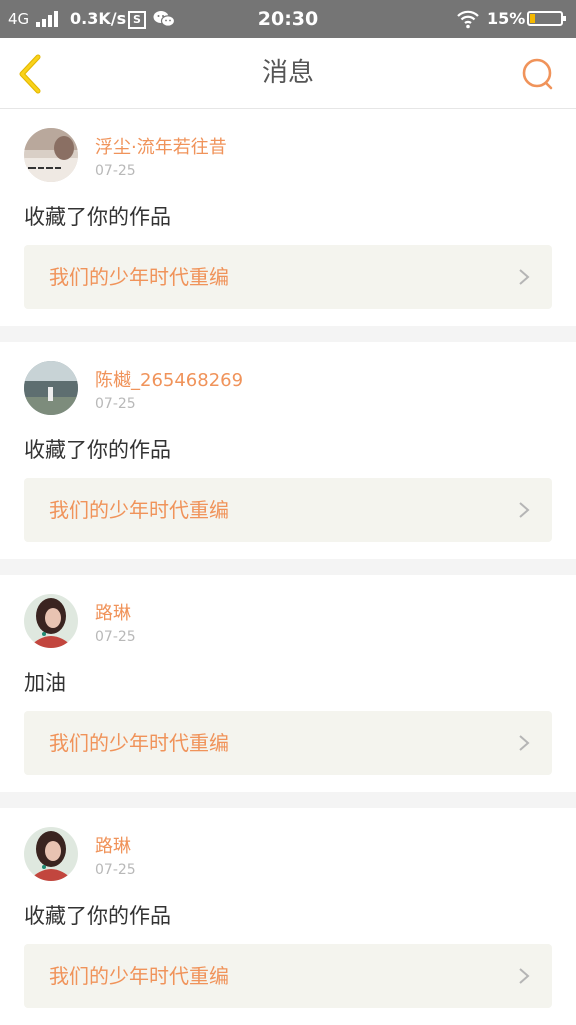 This screenshot has width=576, height=1025. I want to click on battery-icon, so click(546, 18).